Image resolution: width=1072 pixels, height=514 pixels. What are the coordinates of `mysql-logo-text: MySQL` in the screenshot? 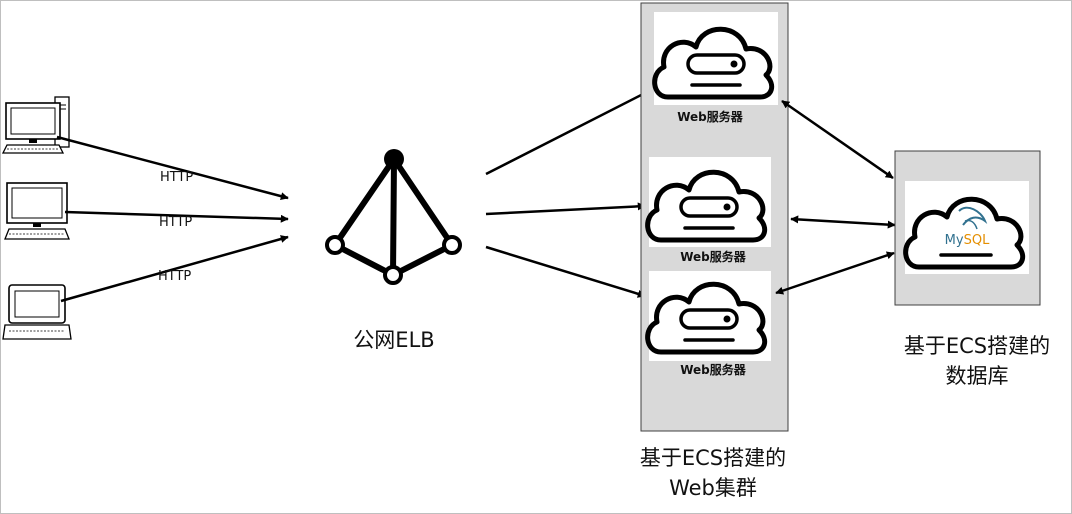 It's located at (967, 240).